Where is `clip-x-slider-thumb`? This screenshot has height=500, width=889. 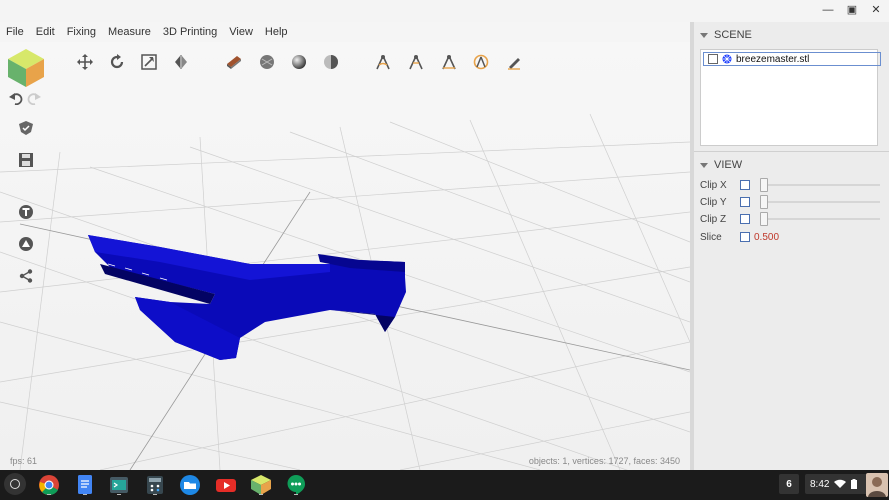
clip-x-slider-thumb is located at coordinates (764, 185).